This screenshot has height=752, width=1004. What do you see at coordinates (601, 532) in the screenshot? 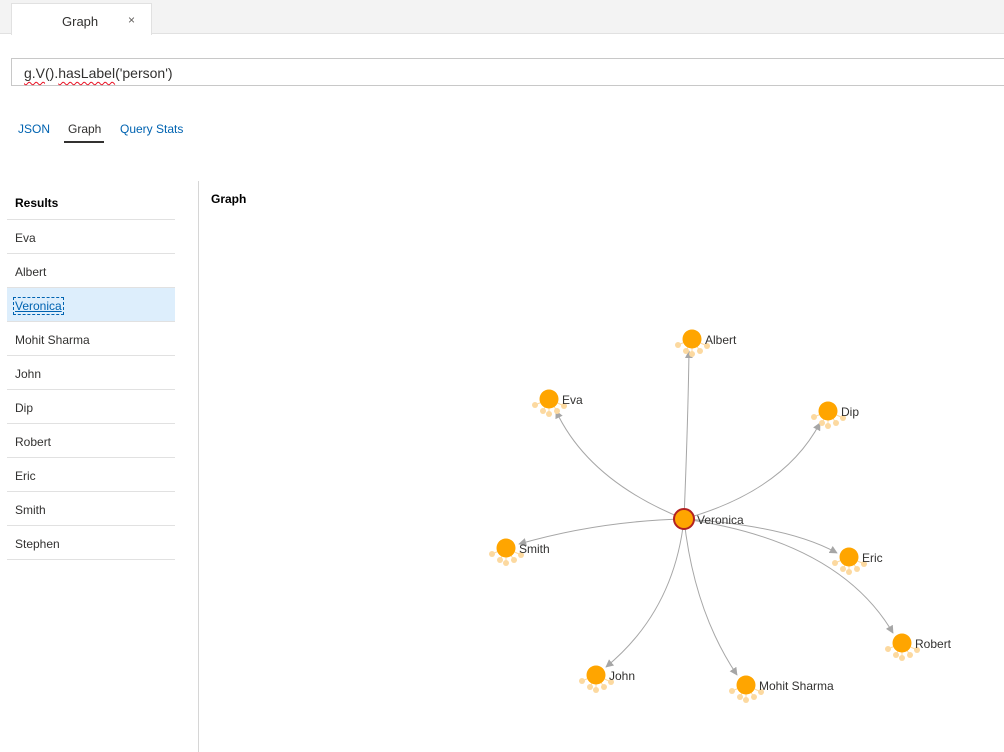
I see `edge-smith` at bounding box center [601, 532].